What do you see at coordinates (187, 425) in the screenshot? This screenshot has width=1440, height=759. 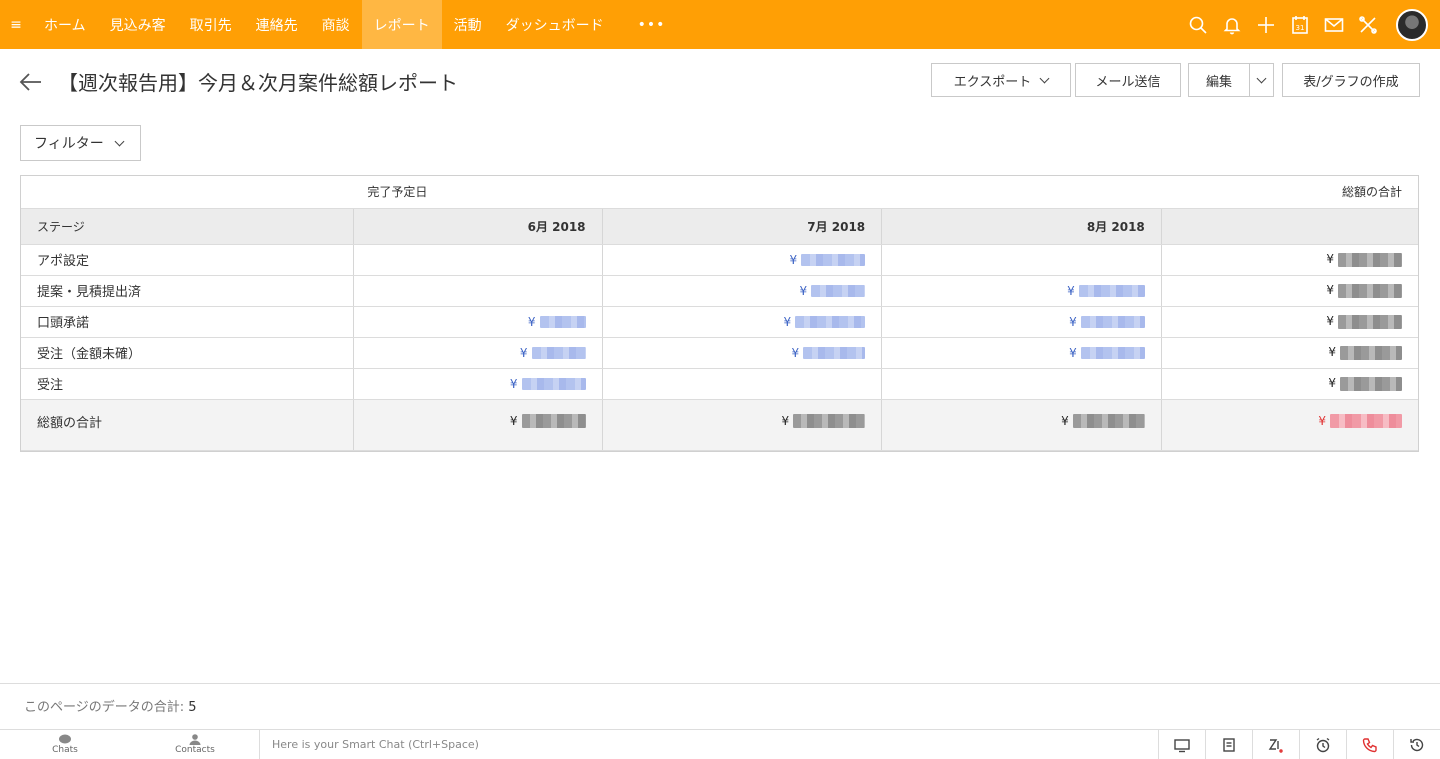 I see `grand-total-label: 総額の合計` at bounding box center [187, 425].